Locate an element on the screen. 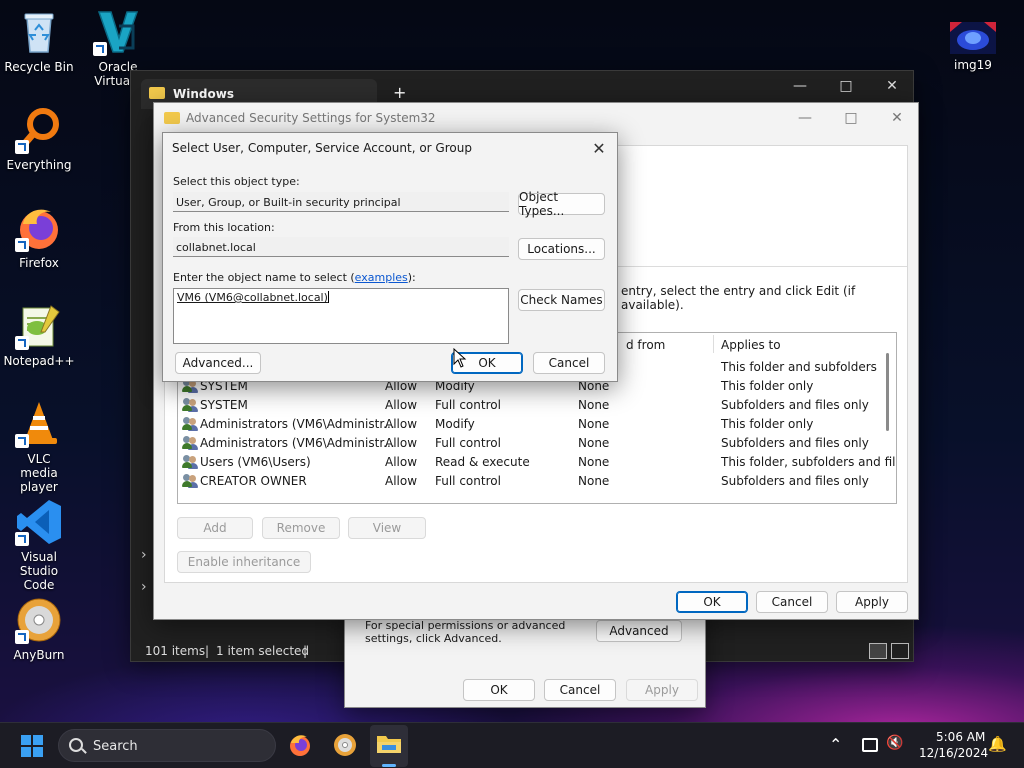 The height and width of the screenshot is (768, 1024). column-header-inherited: d from is located at coordinates (645, 345).